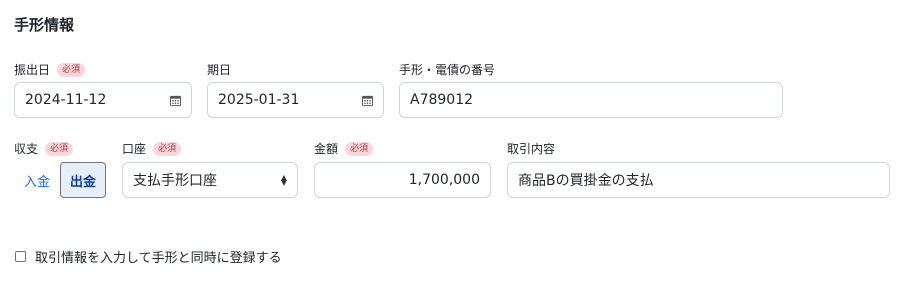  Describe the element at coordinates (134, 149) in the screenshot. I see `account-label-text: 口座` at that location.